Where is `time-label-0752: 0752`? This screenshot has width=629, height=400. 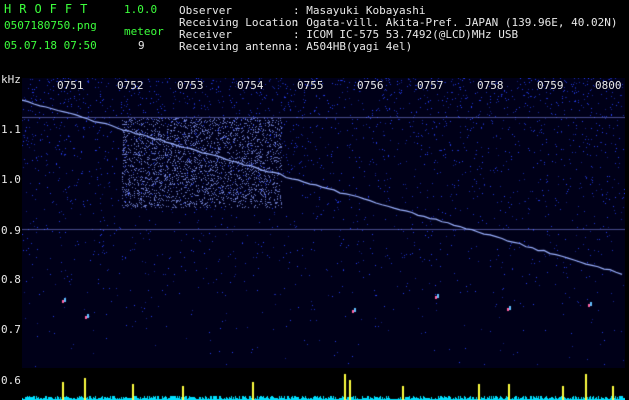
time-label-0752: 0752 is located at coordinates (130, 85).